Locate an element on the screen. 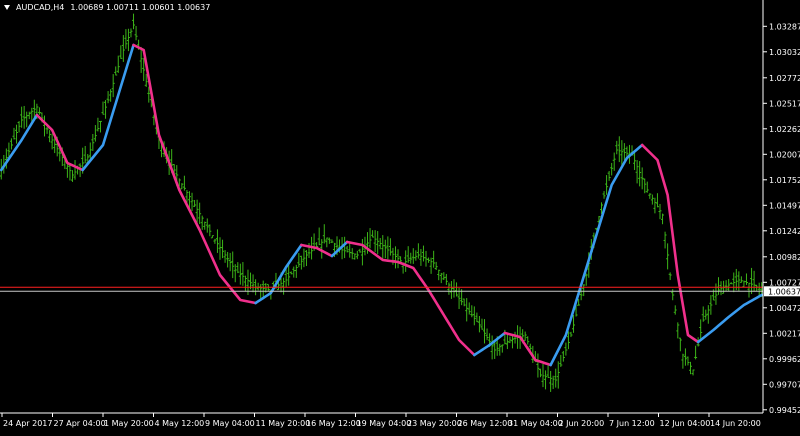  ohlc-values: 1.00689 1.00711 1.00601 1.00637 is located at coordinates (140, 7).